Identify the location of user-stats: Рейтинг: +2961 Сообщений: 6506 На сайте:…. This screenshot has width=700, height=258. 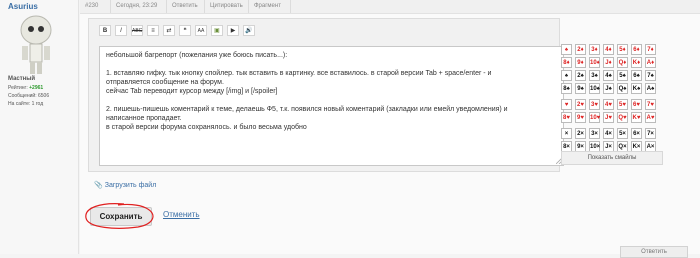
(28, 96).